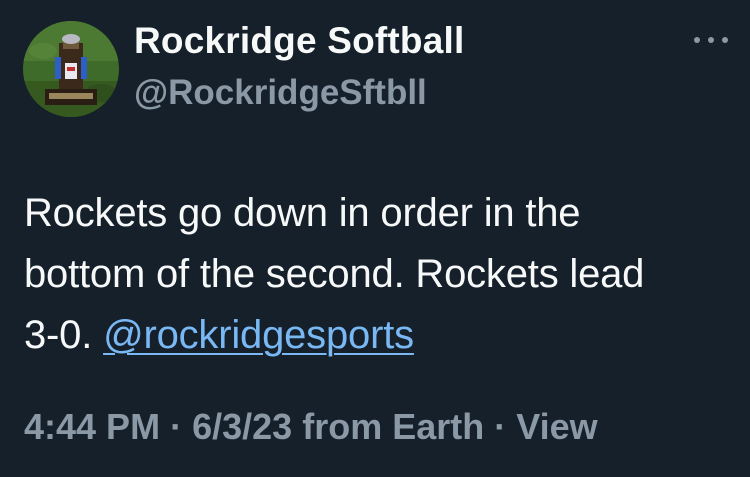 The width and height of the screenshot is (750, 477). Describe the element at coordinates (299, 41) in the screenshot. I see `display-name: Rockridge Softball` at that location.